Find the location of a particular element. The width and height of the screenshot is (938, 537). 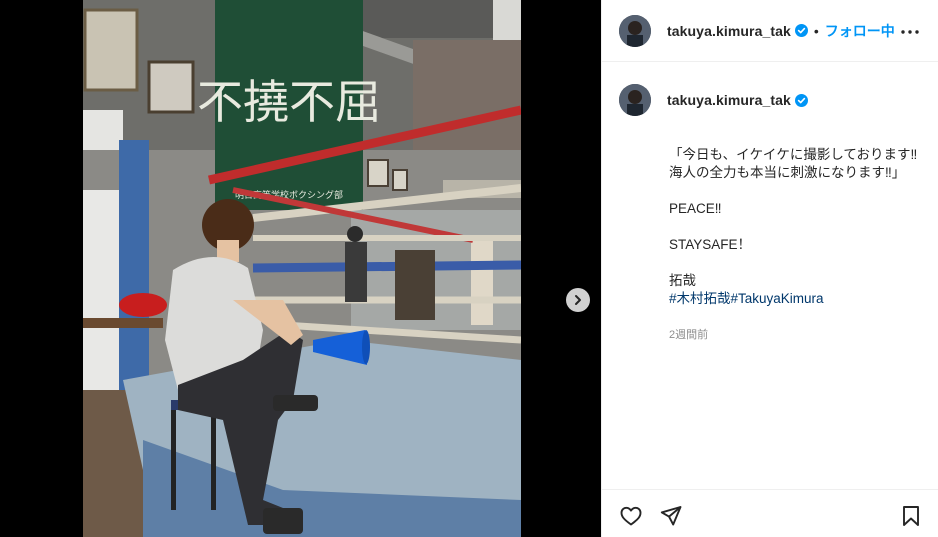

hashtag-link: #TakuyaKimura is located at coordinates (777, 298).